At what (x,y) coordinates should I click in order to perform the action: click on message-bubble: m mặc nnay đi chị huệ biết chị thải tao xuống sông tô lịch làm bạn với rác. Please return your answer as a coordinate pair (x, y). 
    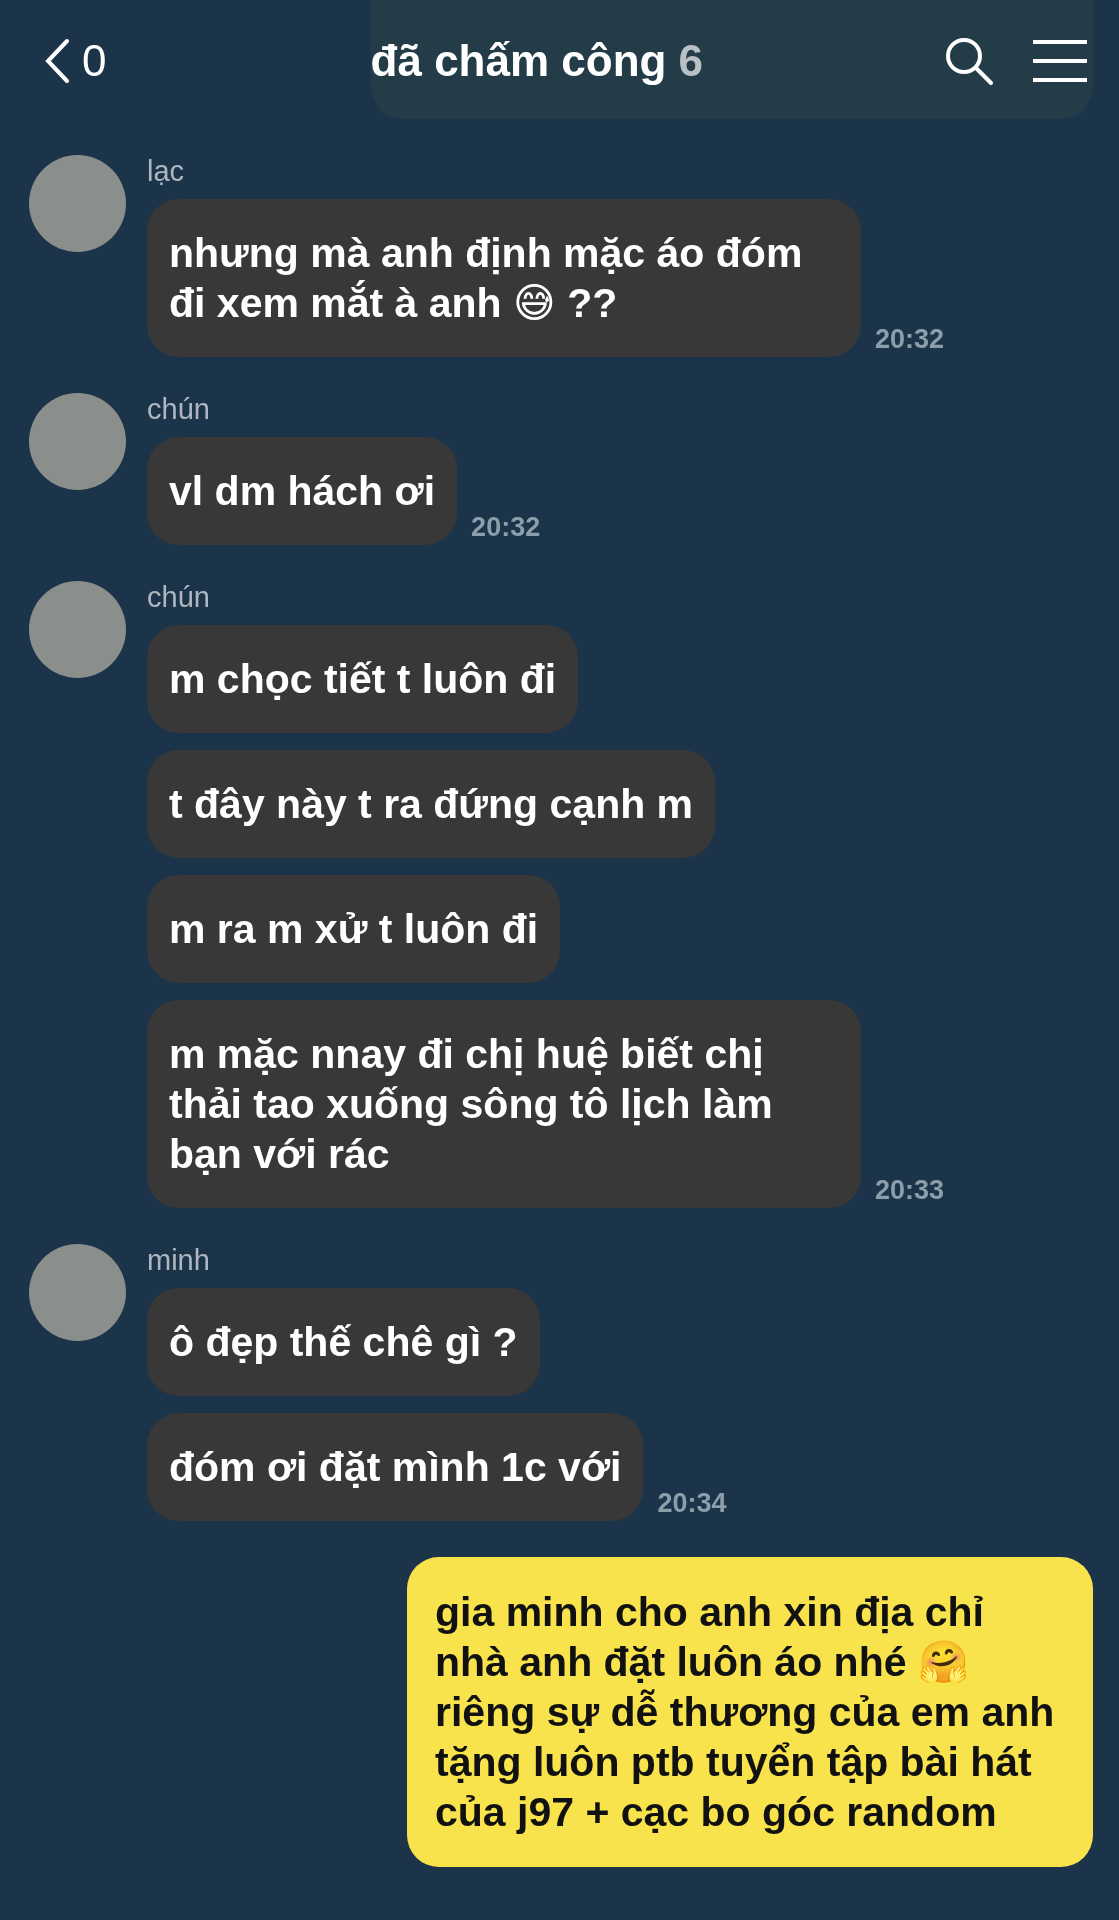
    Looking at the image, I should click on (504, 1104).